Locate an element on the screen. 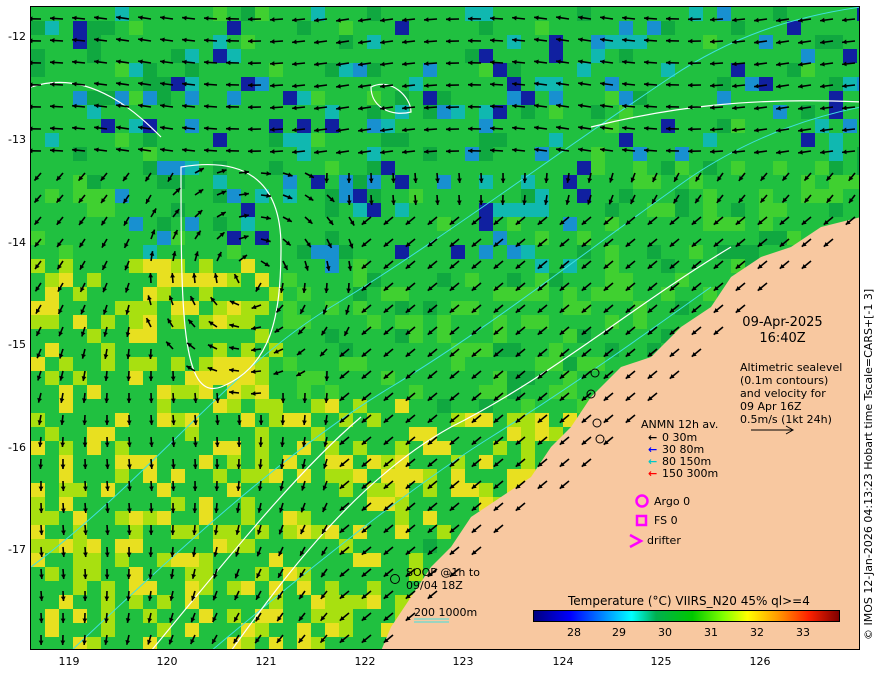 Image resolution: width=880 pixels, height=680 pixels. argo-legend-label: Argo 0 is located at coordinates (672, 501).